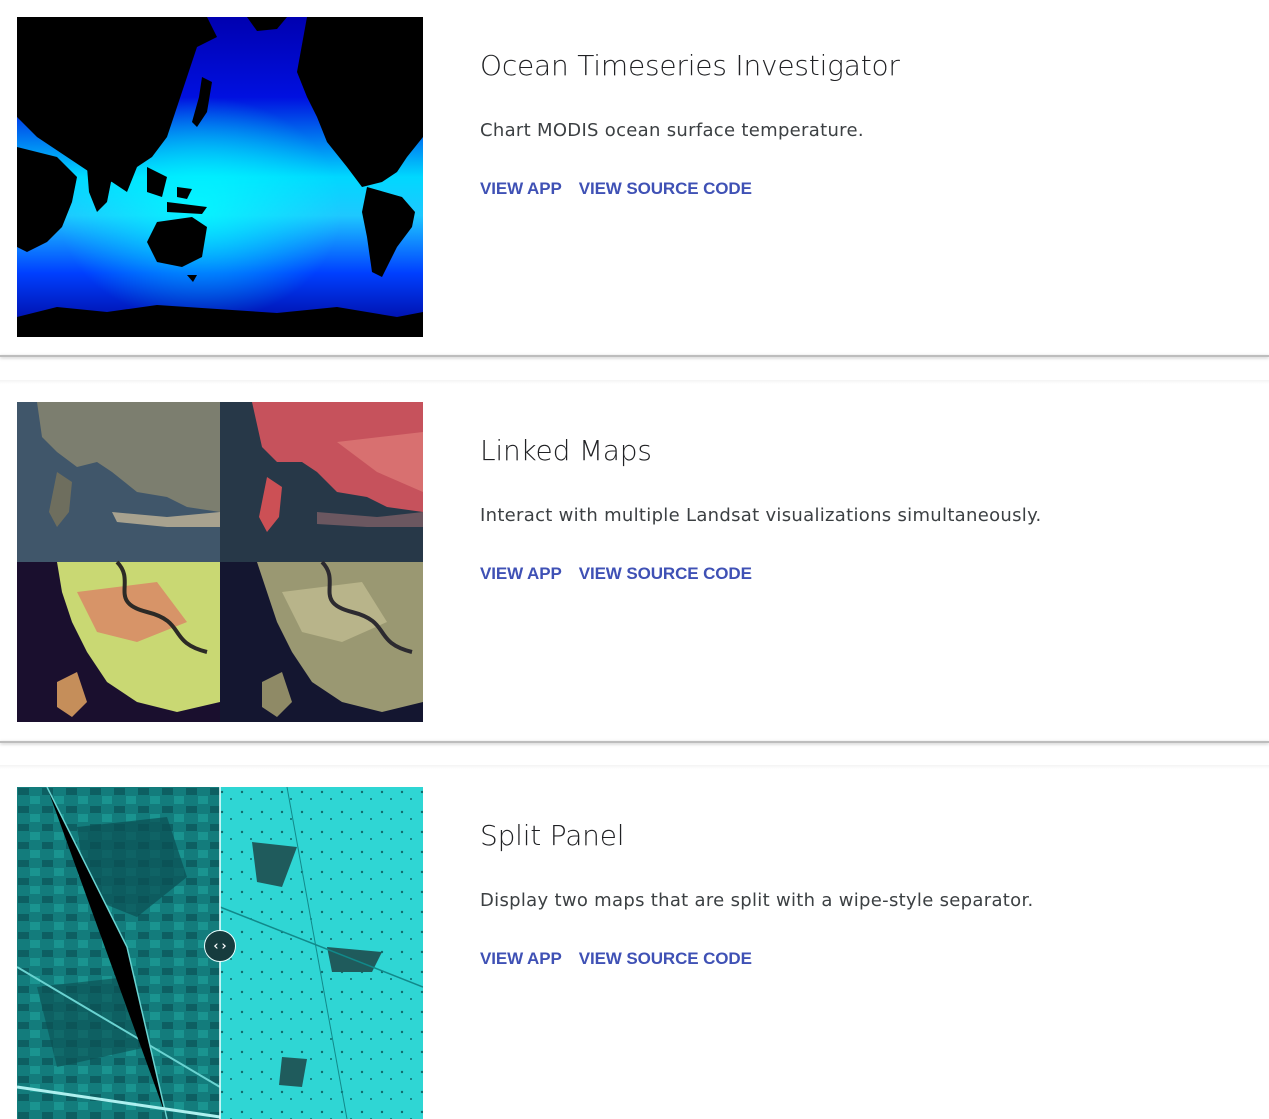 This screenshot has height=1119, width=1269. I want to click on split-panel-thumbnail: ‹›, so click(220, 953).